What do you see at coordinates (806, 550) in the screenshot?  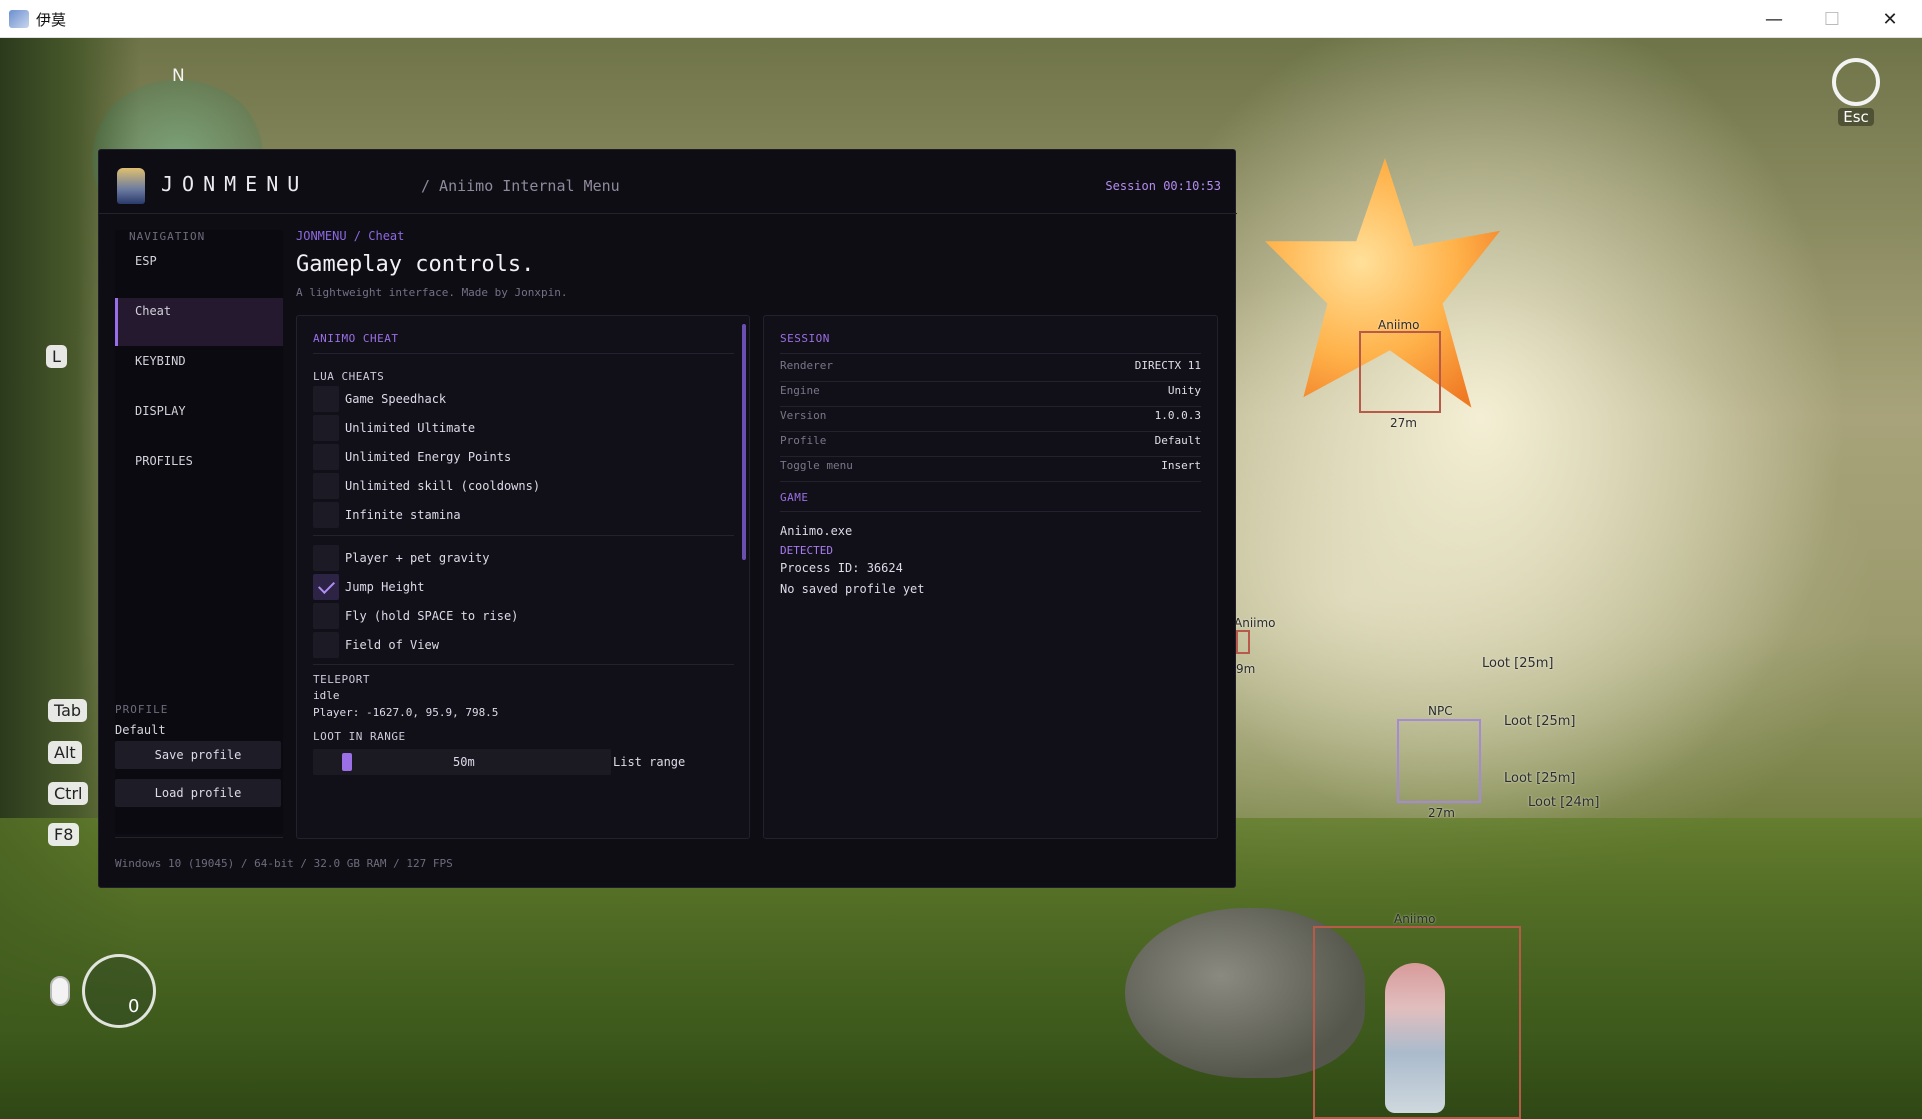 I see `detection-status: DETECTED` at bounding box center [806, 550].